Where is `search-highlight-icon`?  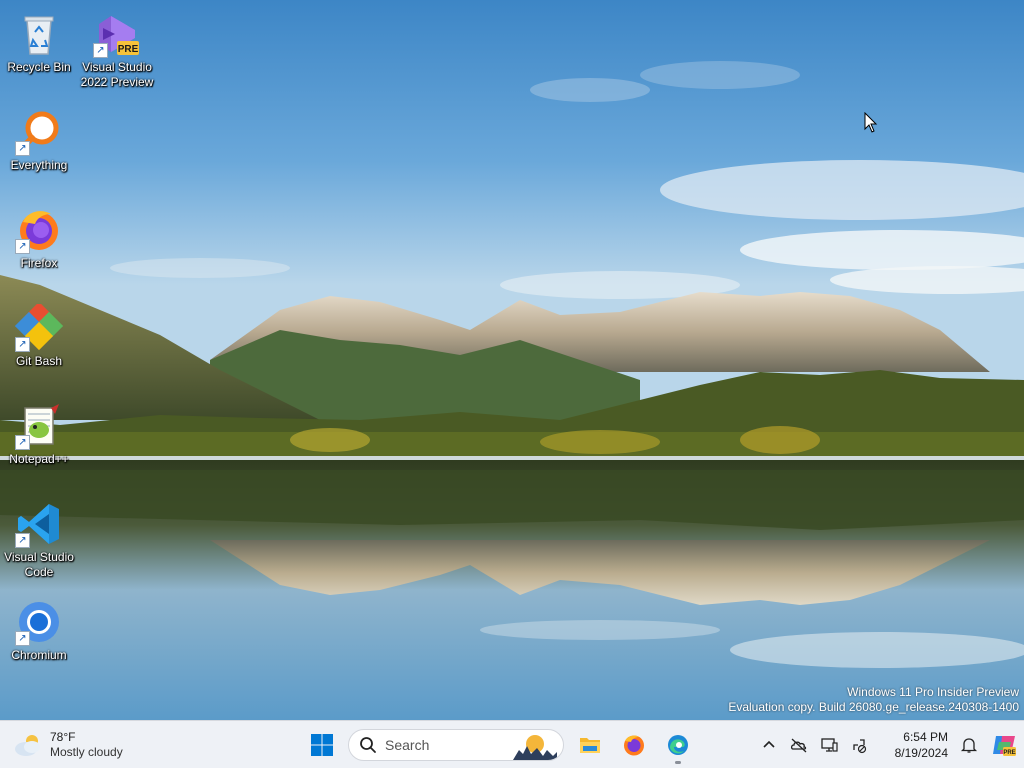 search-highlight-icon is located at coordinates (535, 747).